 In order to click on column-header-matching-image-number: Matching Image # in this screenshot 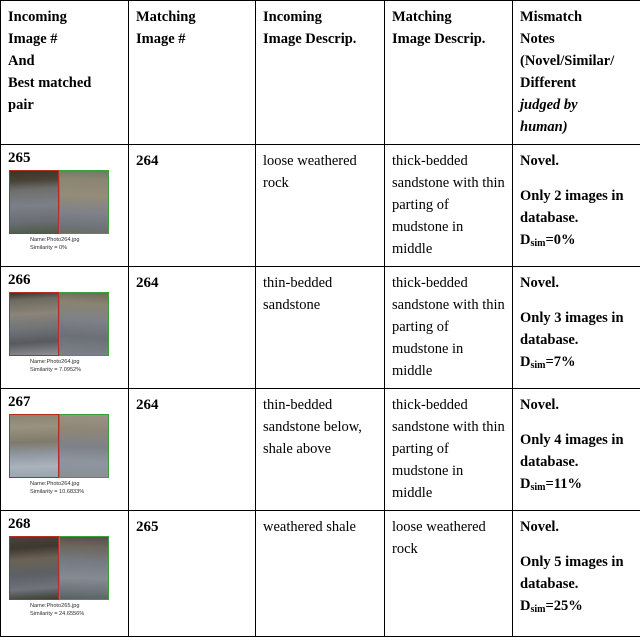, I will do `click(192, 72)`.